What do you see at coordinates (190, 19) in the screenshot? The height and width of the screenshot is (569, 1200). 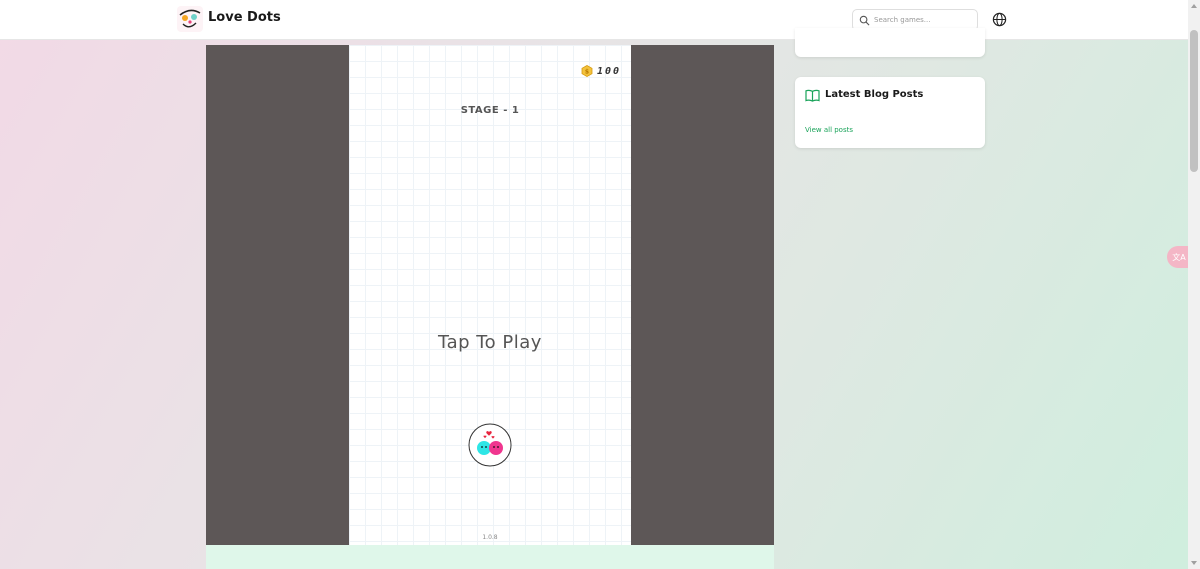 I see `logo-icon` at bounding box center [190, 19].